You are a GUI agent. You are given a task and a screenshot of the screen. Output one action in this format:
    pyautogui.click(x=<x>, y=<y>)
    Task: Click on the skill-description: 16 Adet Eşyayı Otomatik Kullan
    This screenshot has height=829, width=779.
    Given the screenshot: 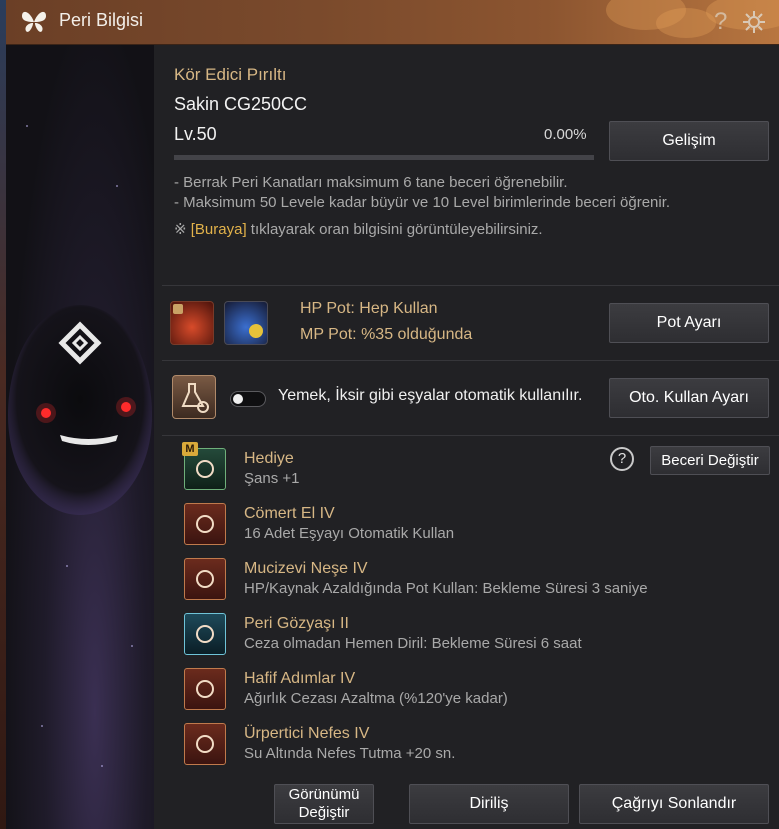 What is the action you would take?
    pyautogui.click(x=349, y=533)
    